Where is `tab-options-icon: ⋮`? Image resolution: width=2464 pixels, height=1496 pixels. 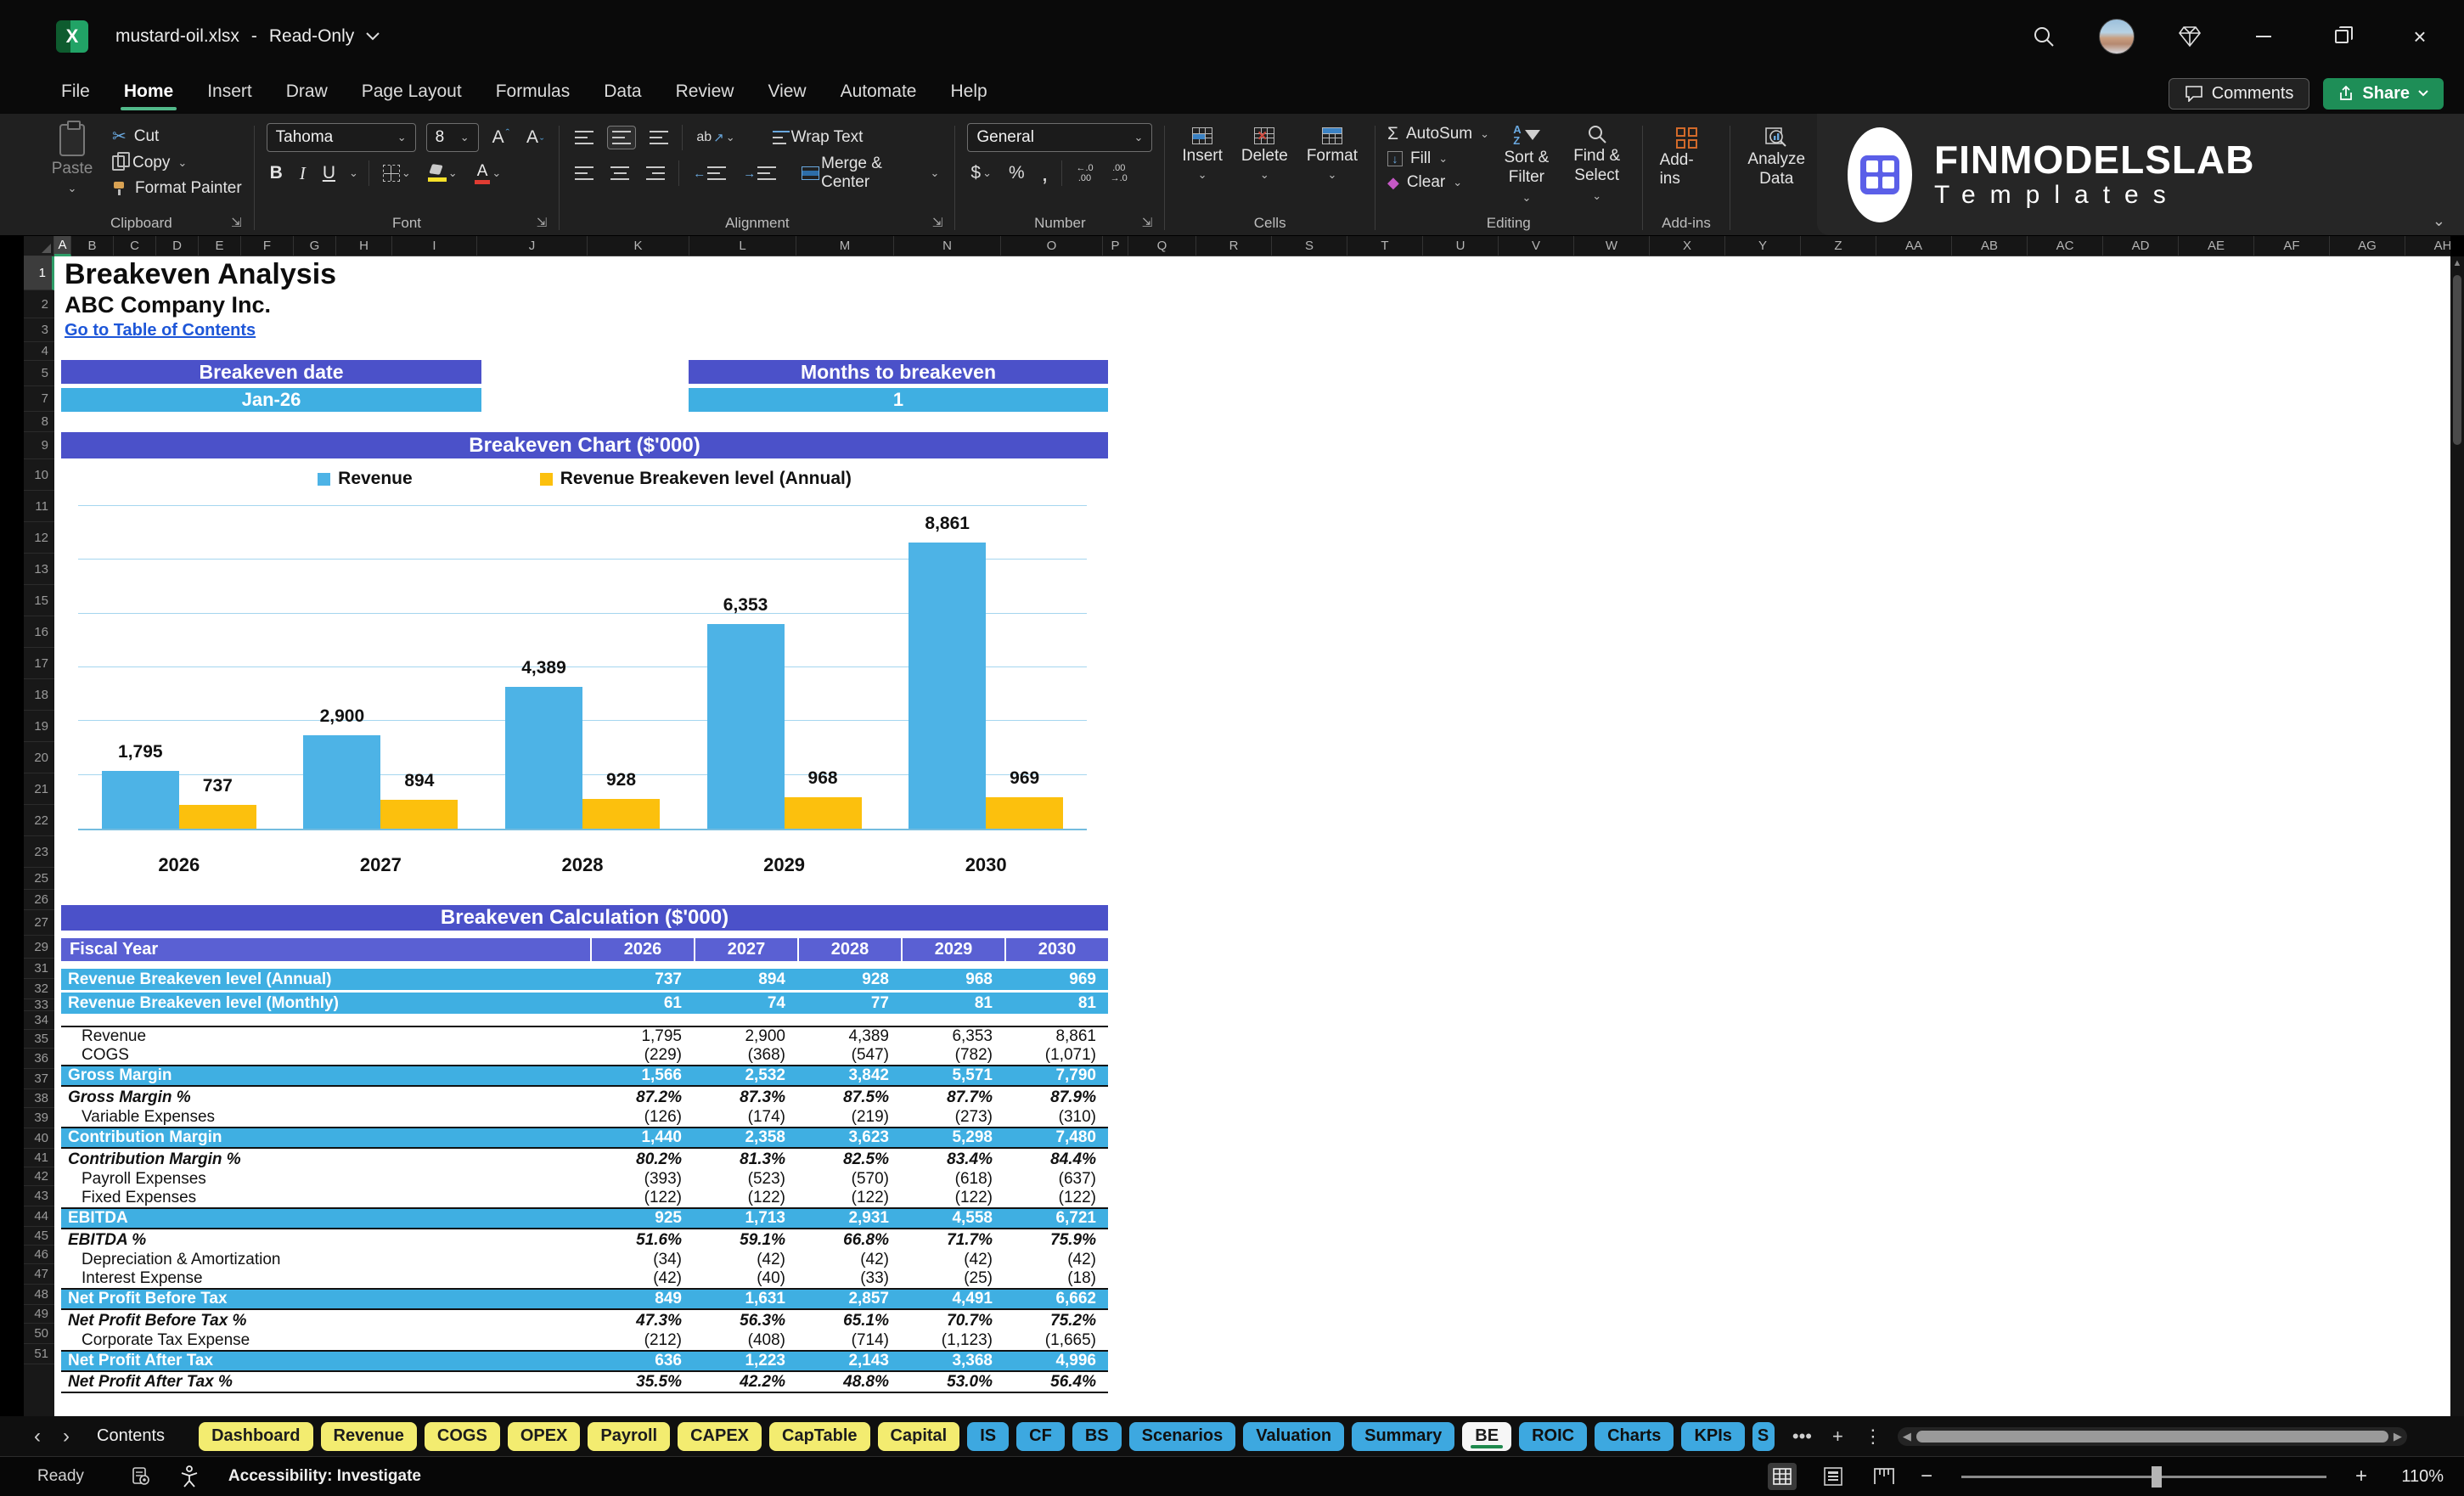 tab-options-icon: ⋮ is located at coordinates (1873, 1437).